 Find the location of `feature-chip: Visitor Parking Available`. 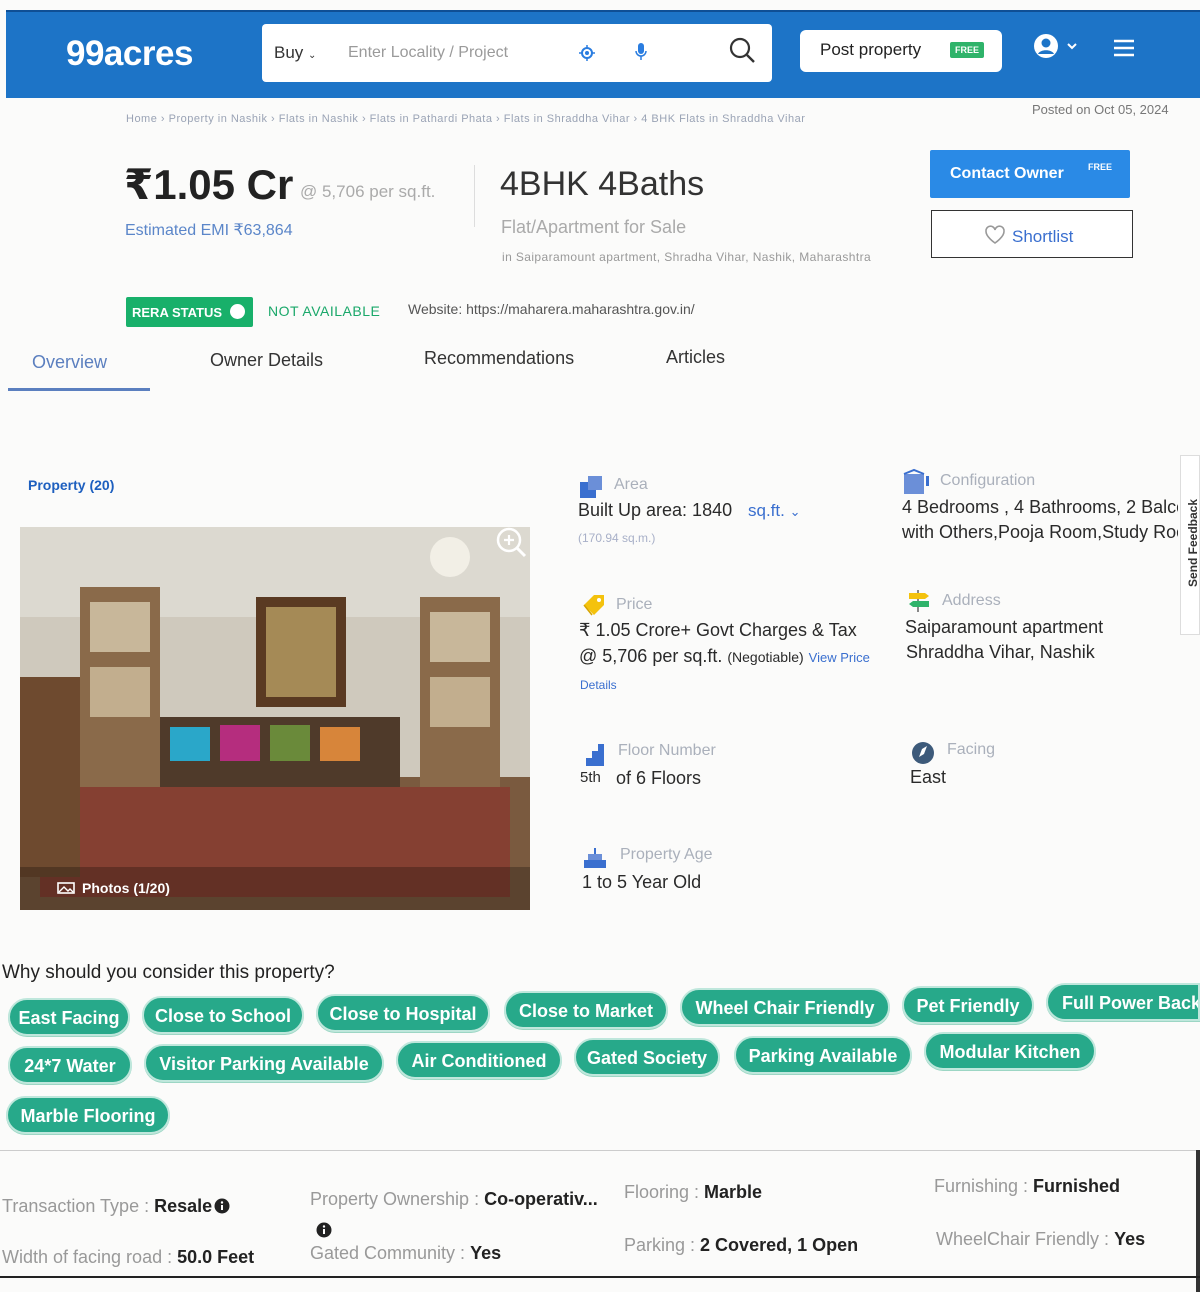

feature-chip: Visitor Parking Available is located at coordinates (264, 1063).